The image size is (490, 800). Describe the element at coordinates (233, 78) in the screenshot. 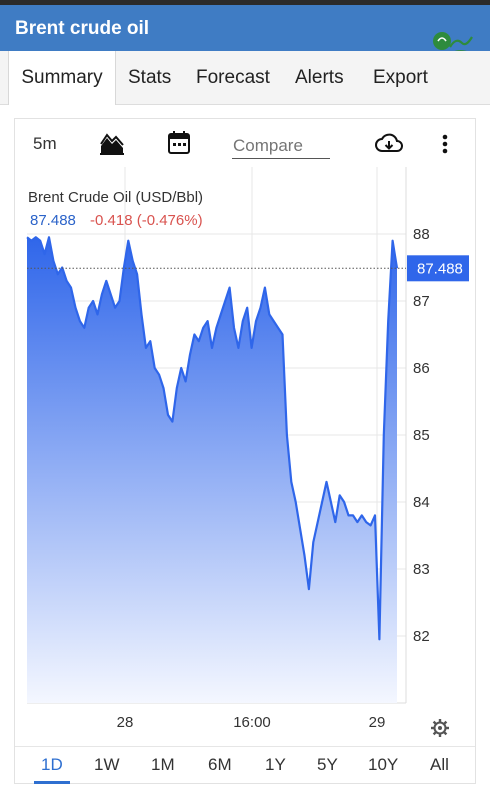

I see `tab-forecast: Forecast` at that location.